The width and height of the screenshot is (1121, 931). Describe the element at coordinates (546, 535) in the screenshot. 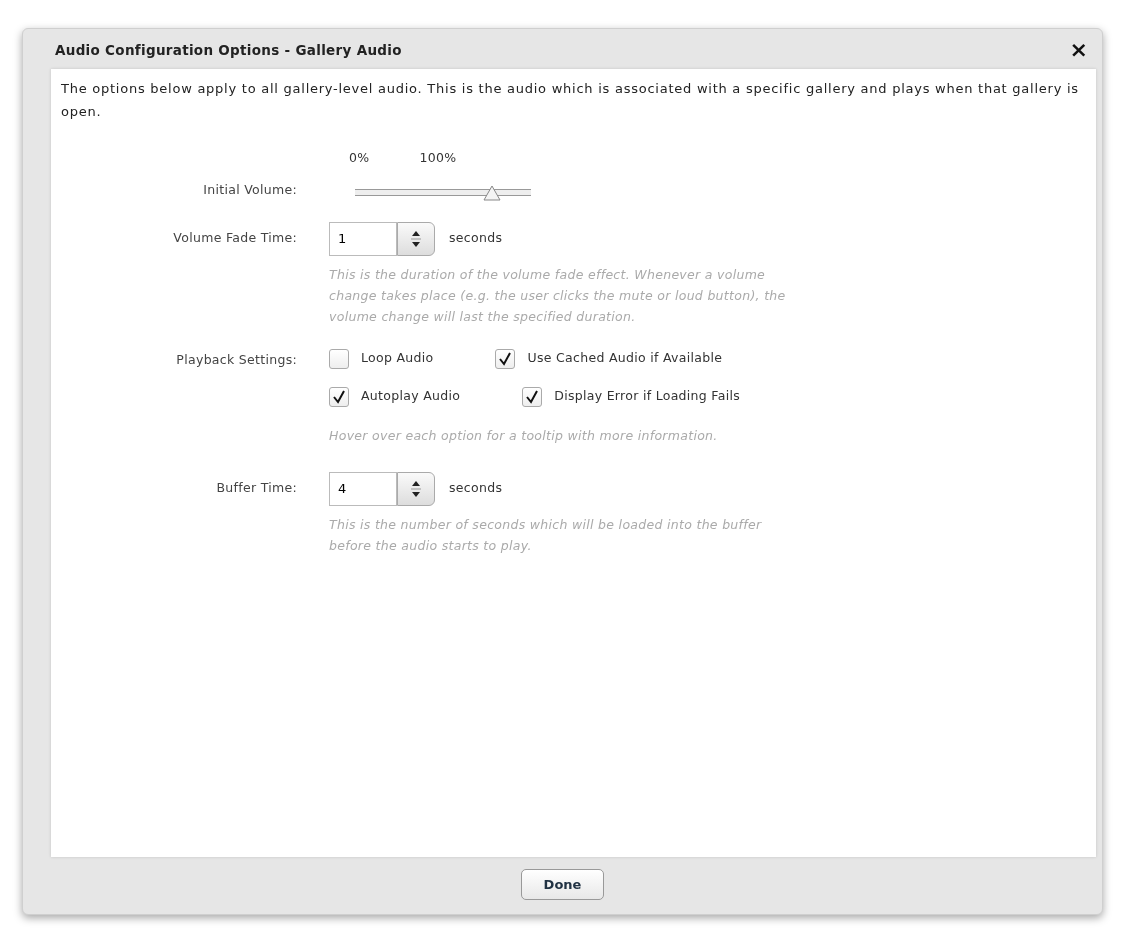

I see `help-text: This is the number of seconds which will be loaded into the buffer before the audio starts to play.` at that location.